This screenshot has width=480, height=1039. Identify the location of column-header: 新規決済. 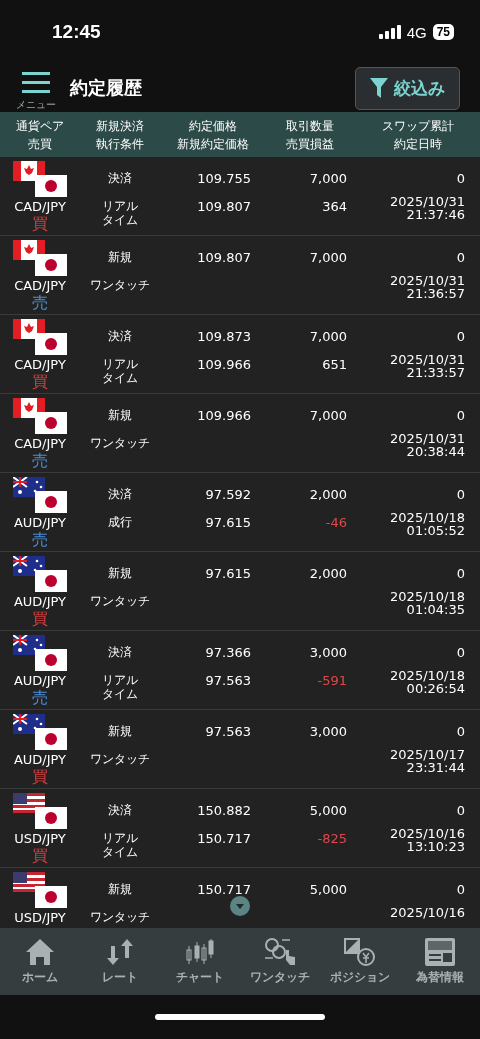
(120, 126).